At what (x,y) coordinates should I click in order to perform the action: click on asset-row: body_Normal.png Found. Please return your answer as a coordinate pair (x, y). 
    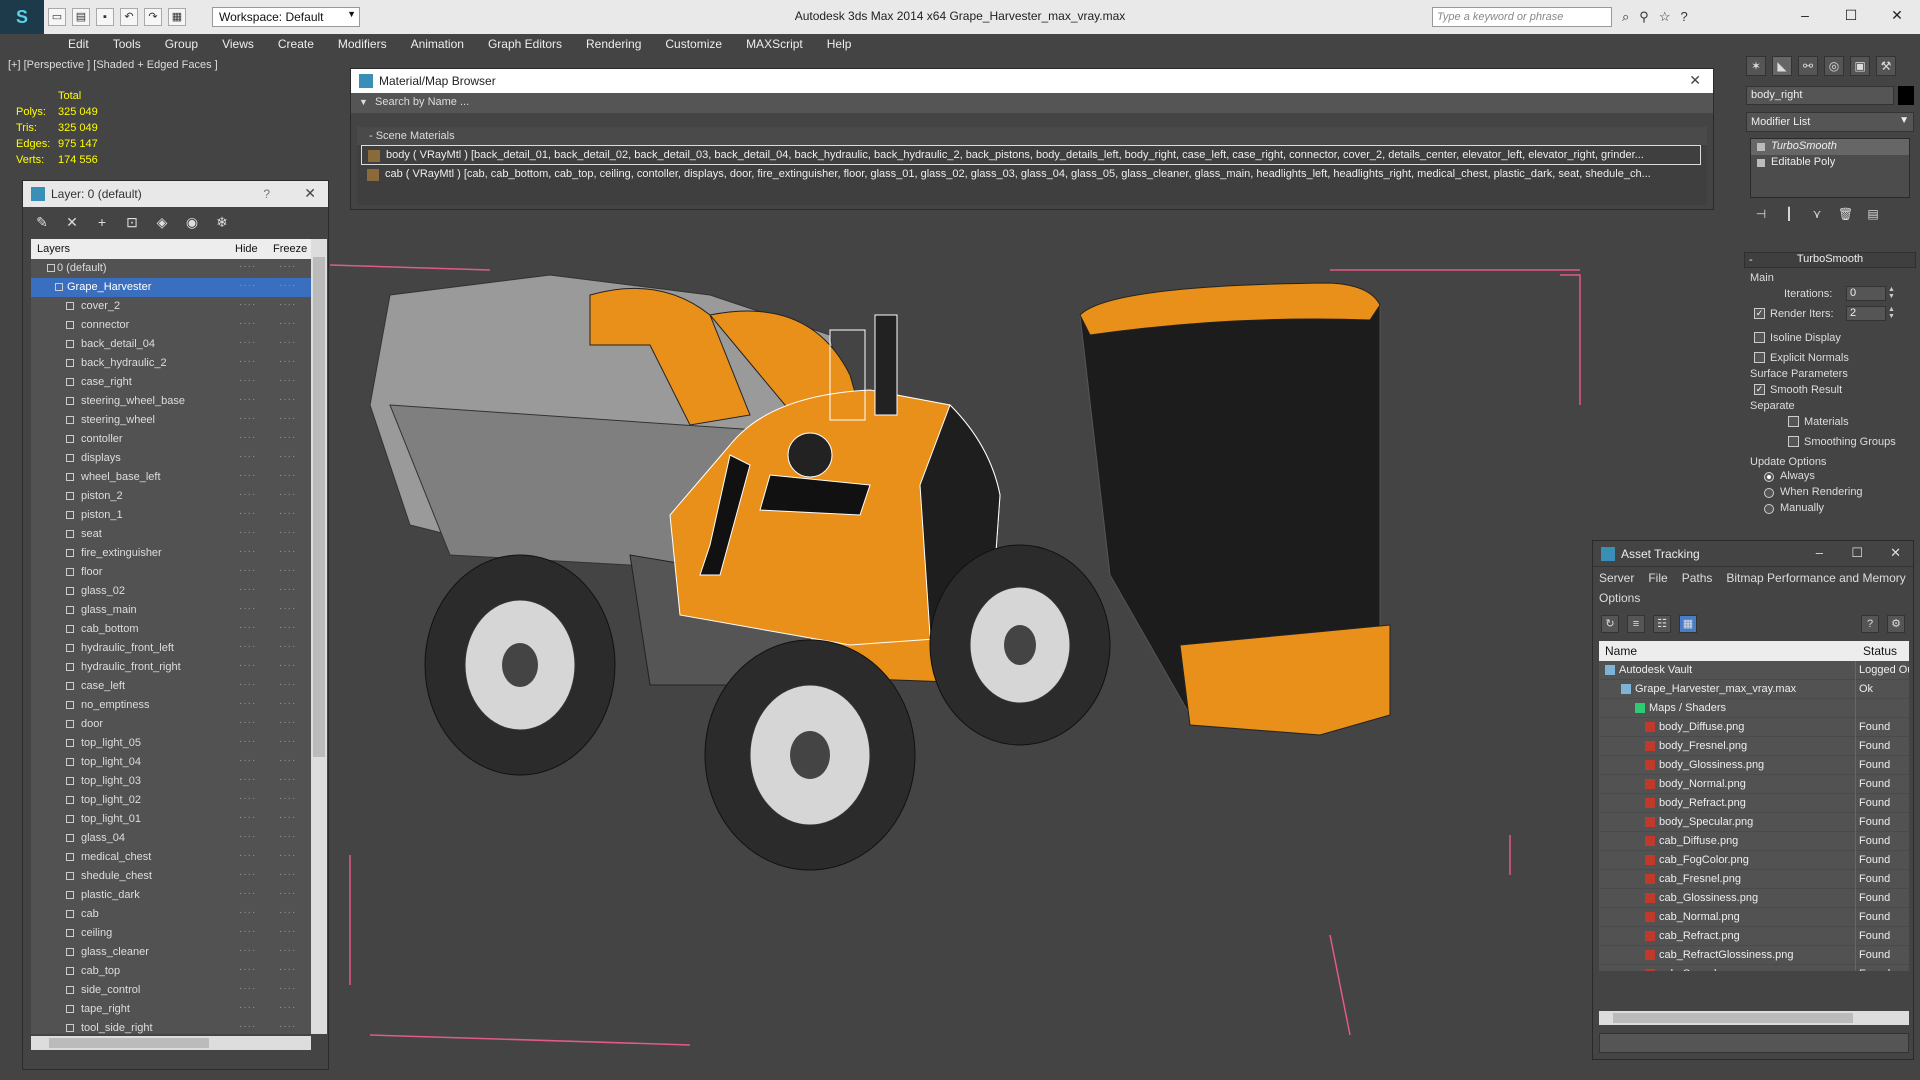
    Looking at the image, I should click on (1754, 784).